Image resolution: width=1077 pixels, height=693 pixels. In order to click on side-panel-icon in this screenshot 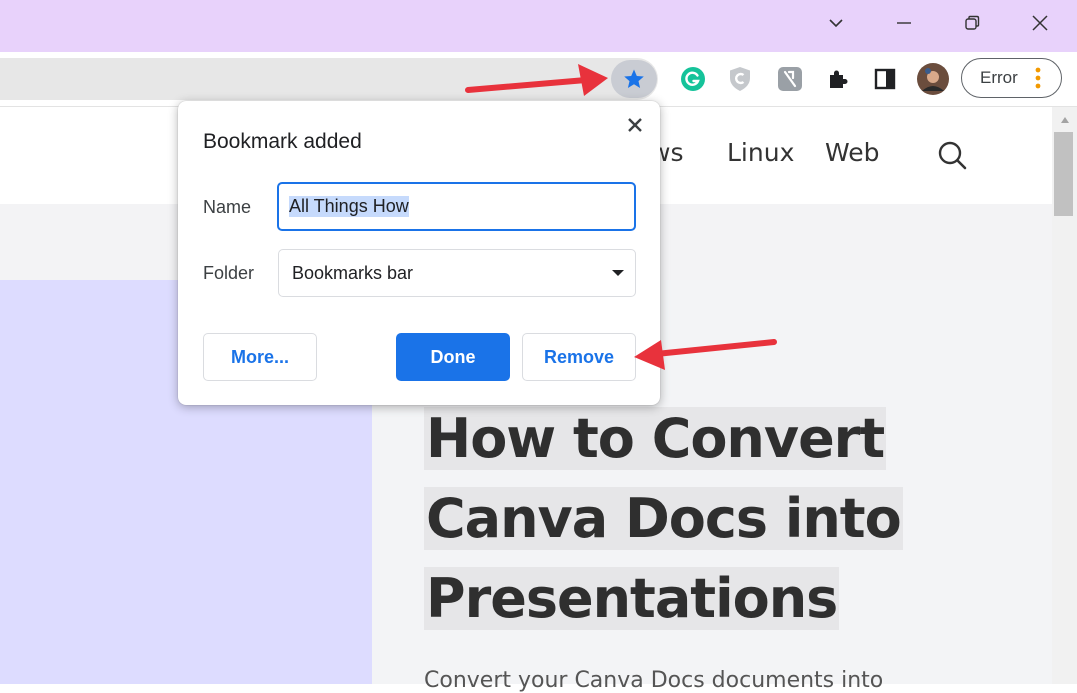, I will do `click(885, 79)`.